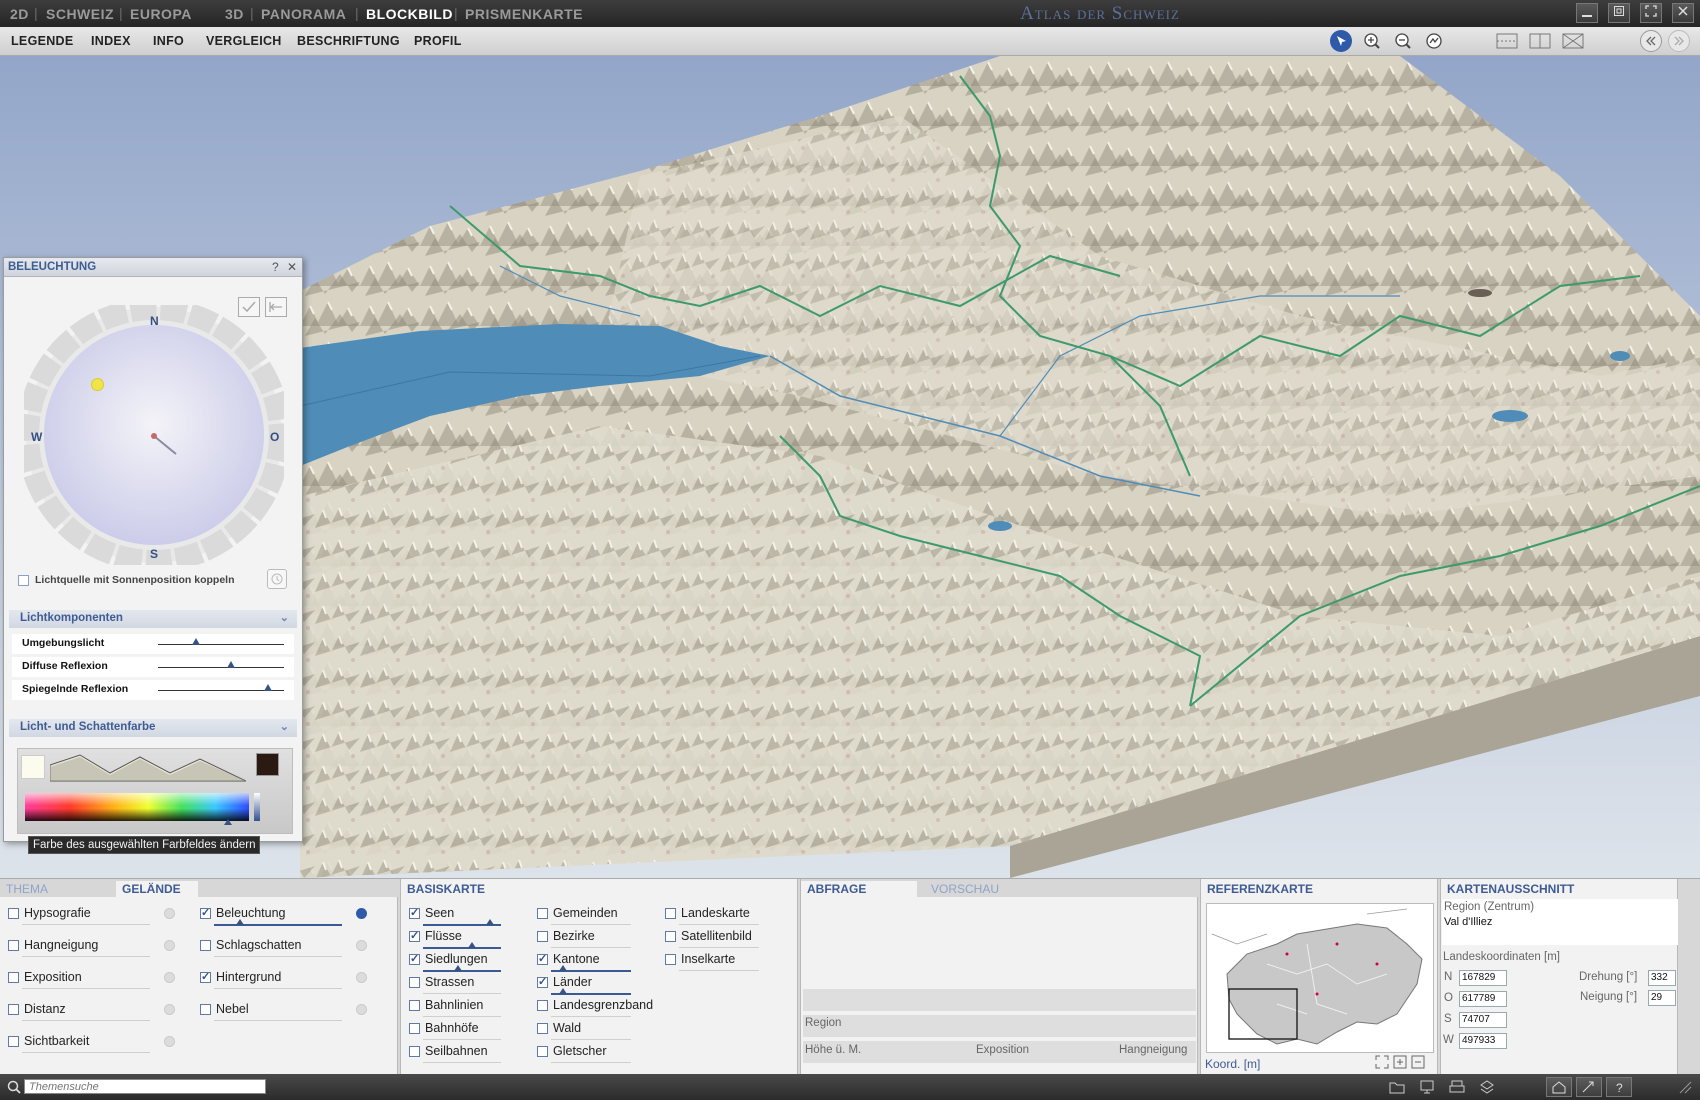 The width and height of the screenshot is (1700, 1100). I want to click on open-folder-button, so click(1397, 1087).